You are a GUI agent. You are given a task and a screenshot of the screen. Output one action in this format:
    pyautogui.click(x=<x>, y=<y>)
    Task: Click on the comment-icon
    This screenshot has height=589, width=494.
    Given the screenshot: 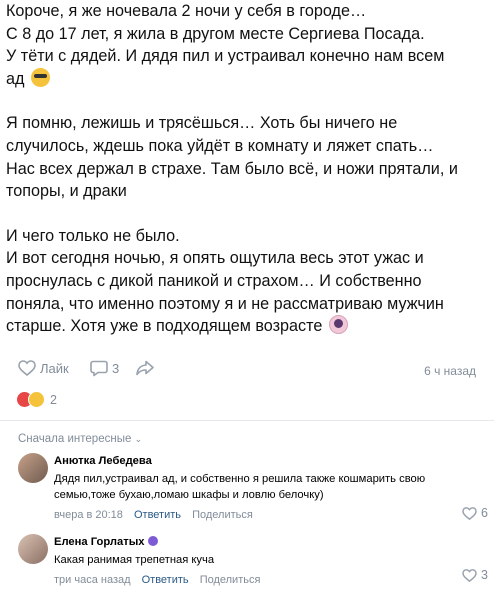 What is the action you would take?
    pyautogui.click(x=99, y=368)
    